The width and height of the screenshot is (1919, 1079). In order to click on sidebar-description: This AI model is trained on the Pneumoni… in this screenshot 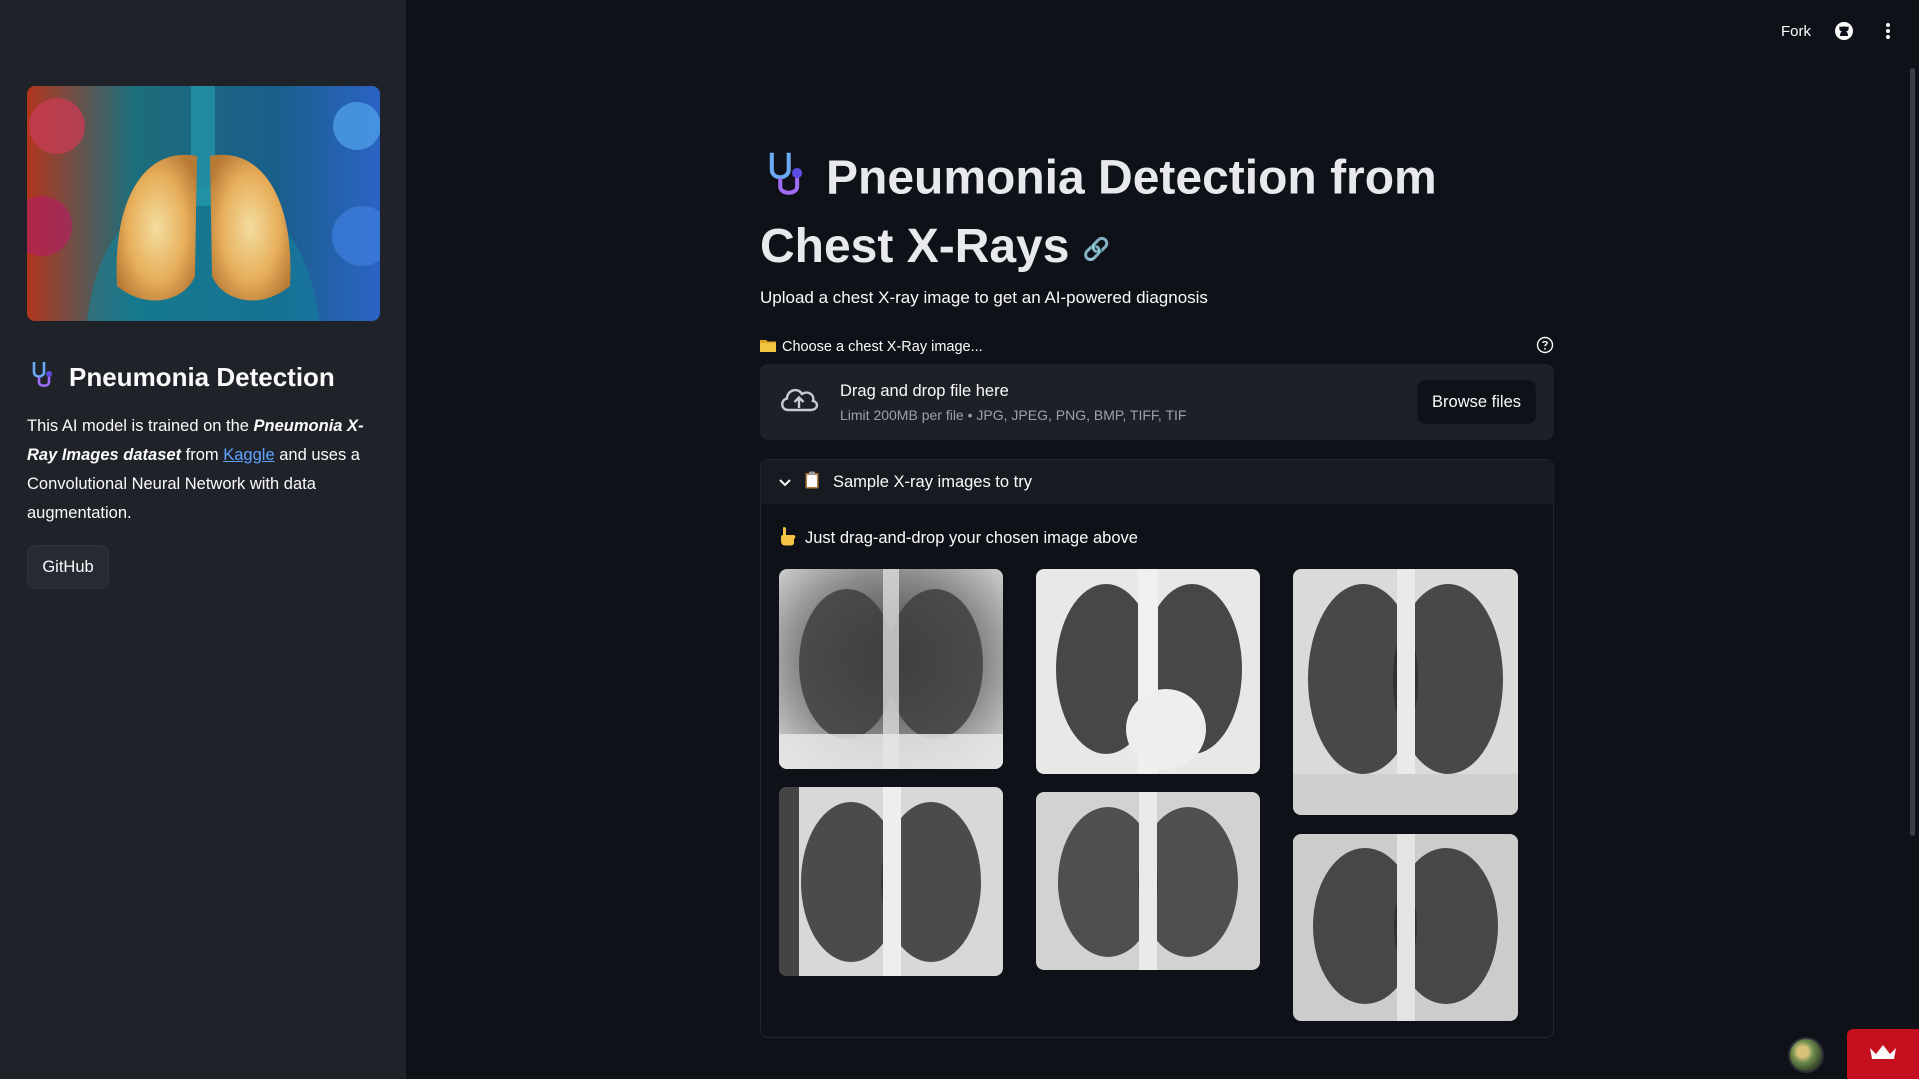, I will do `click(195, 469)`.